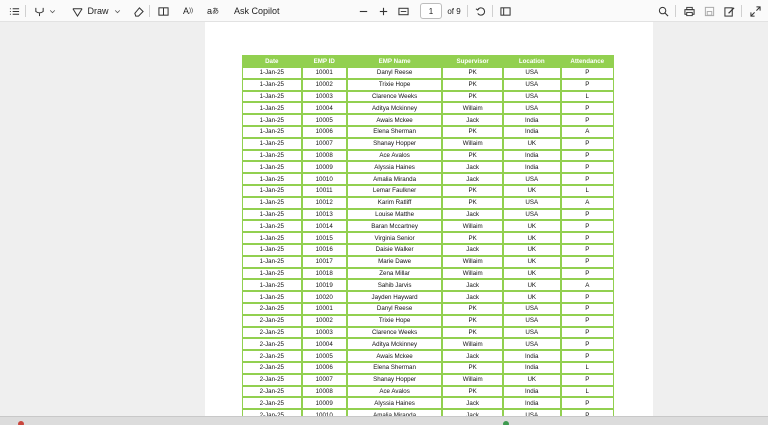 The image size is (768, 425). I want to click on table-row: 1-Jan-25 10016 Daisie Walker Jack UK P, so click(428, 249).